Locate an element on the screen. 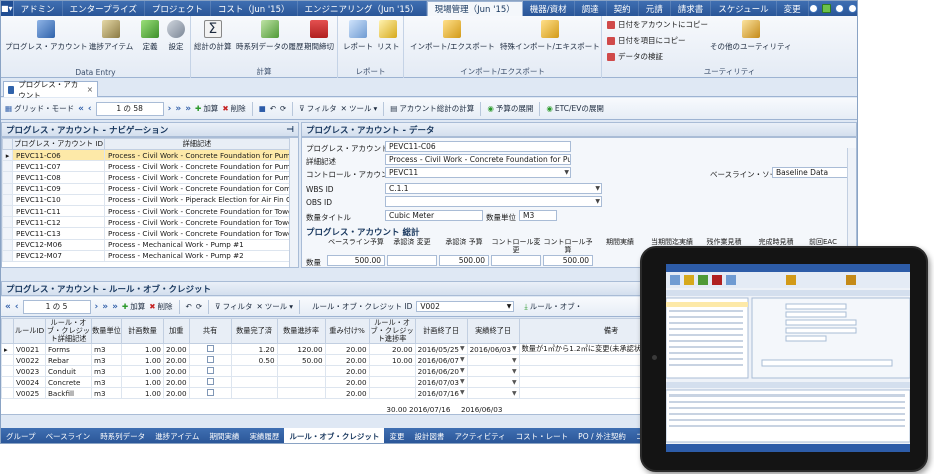 This screenshot has height=474, width=934. col-description: 詳細記述 is located at coordinates (197, 144).